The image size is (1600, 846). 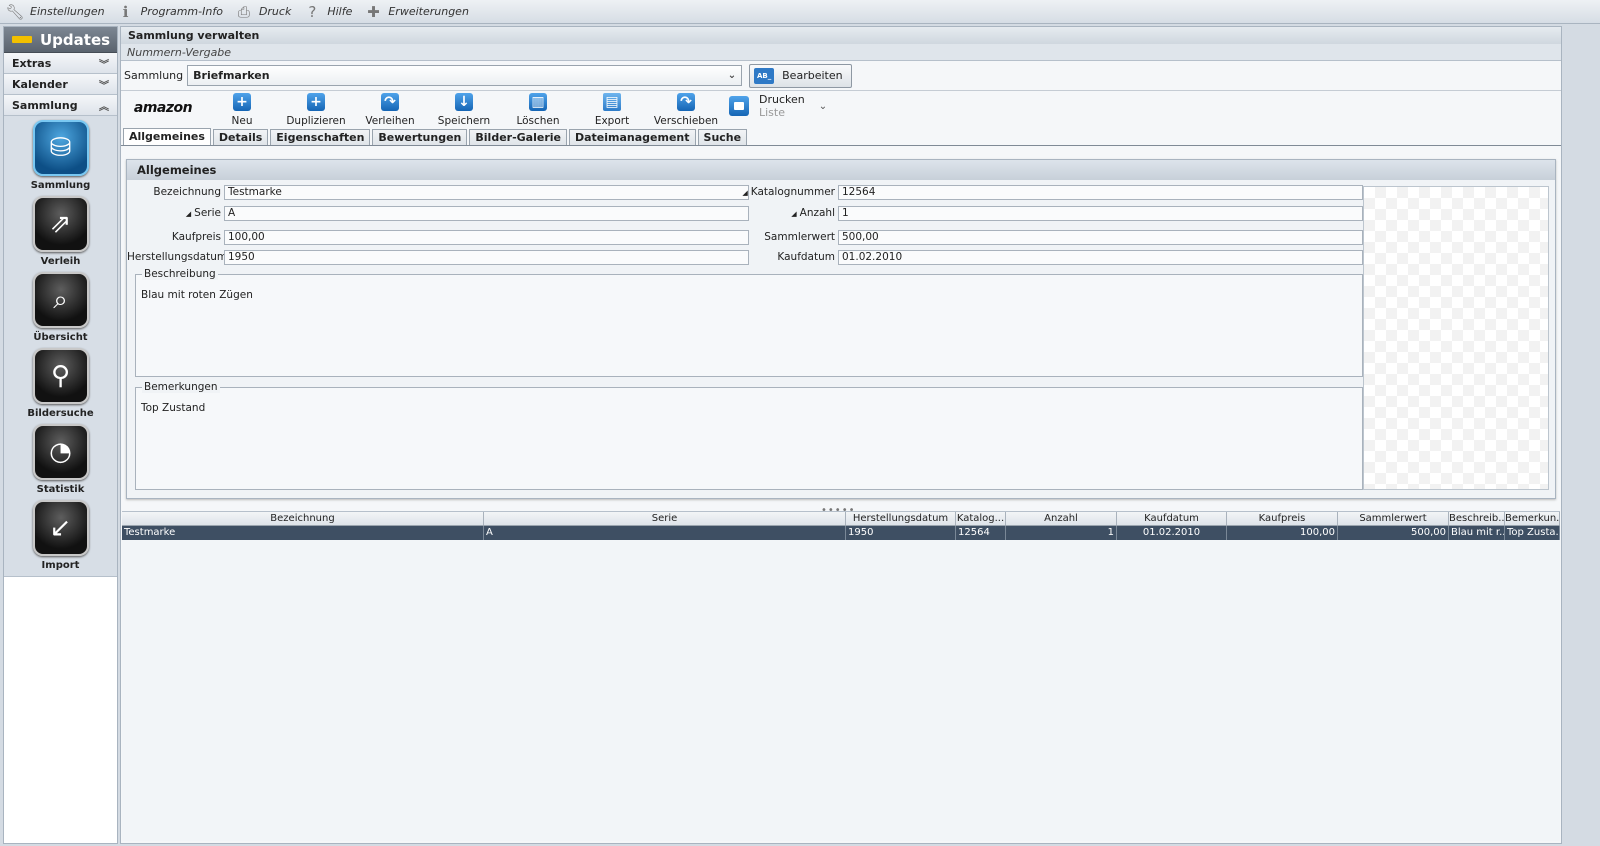 I want to click on collection-label: Sammlung, so click(x=154, y=75).